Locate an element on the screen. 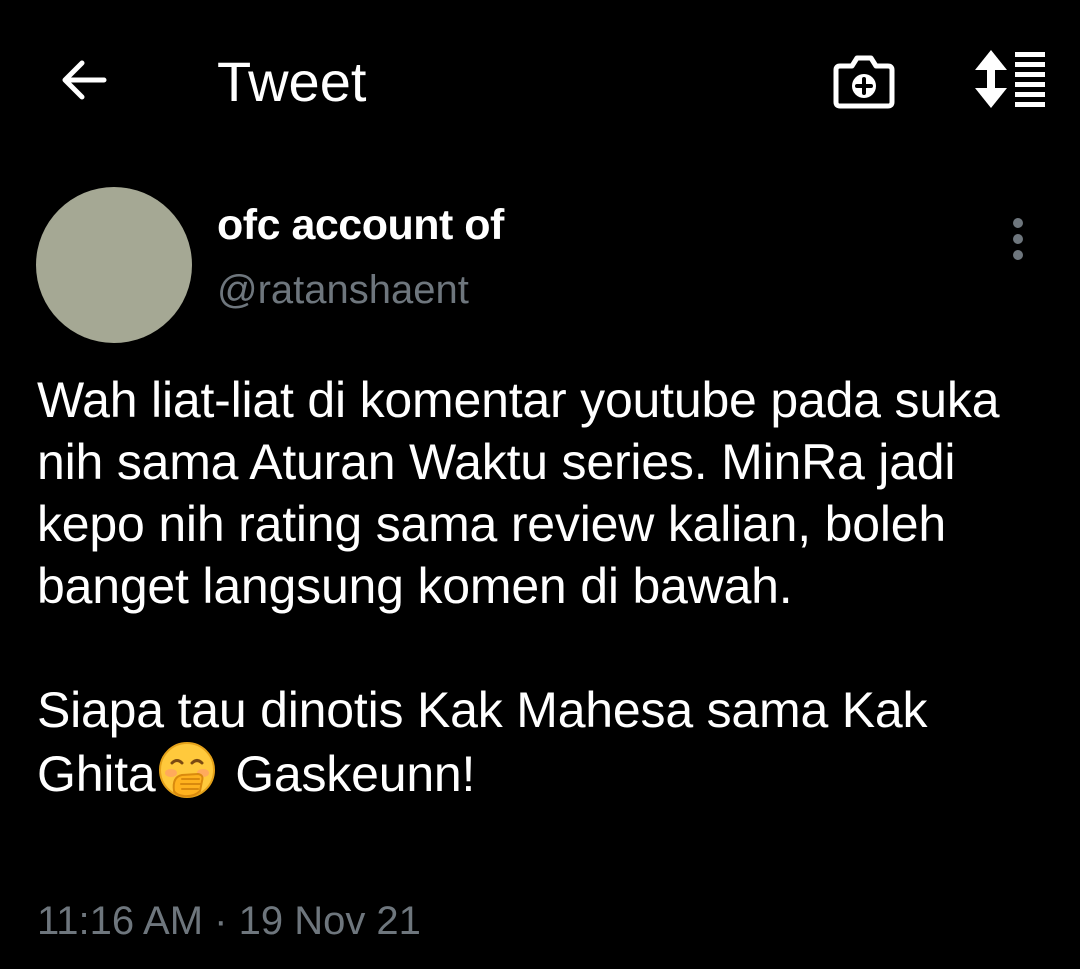 The height and width of the screenshot is (969, 1080). display-name: ofc account of is located at coordinates (360, 225).